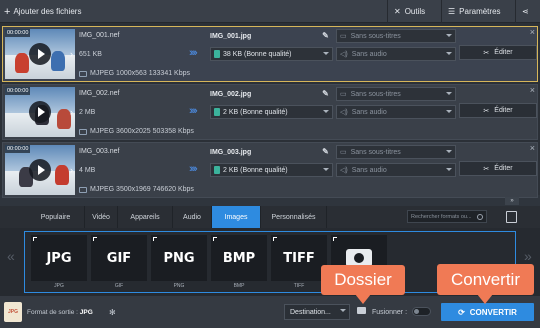  Describe the element at coordinates (361, 310) in the screenshot. I see `folder-icon` at that location.